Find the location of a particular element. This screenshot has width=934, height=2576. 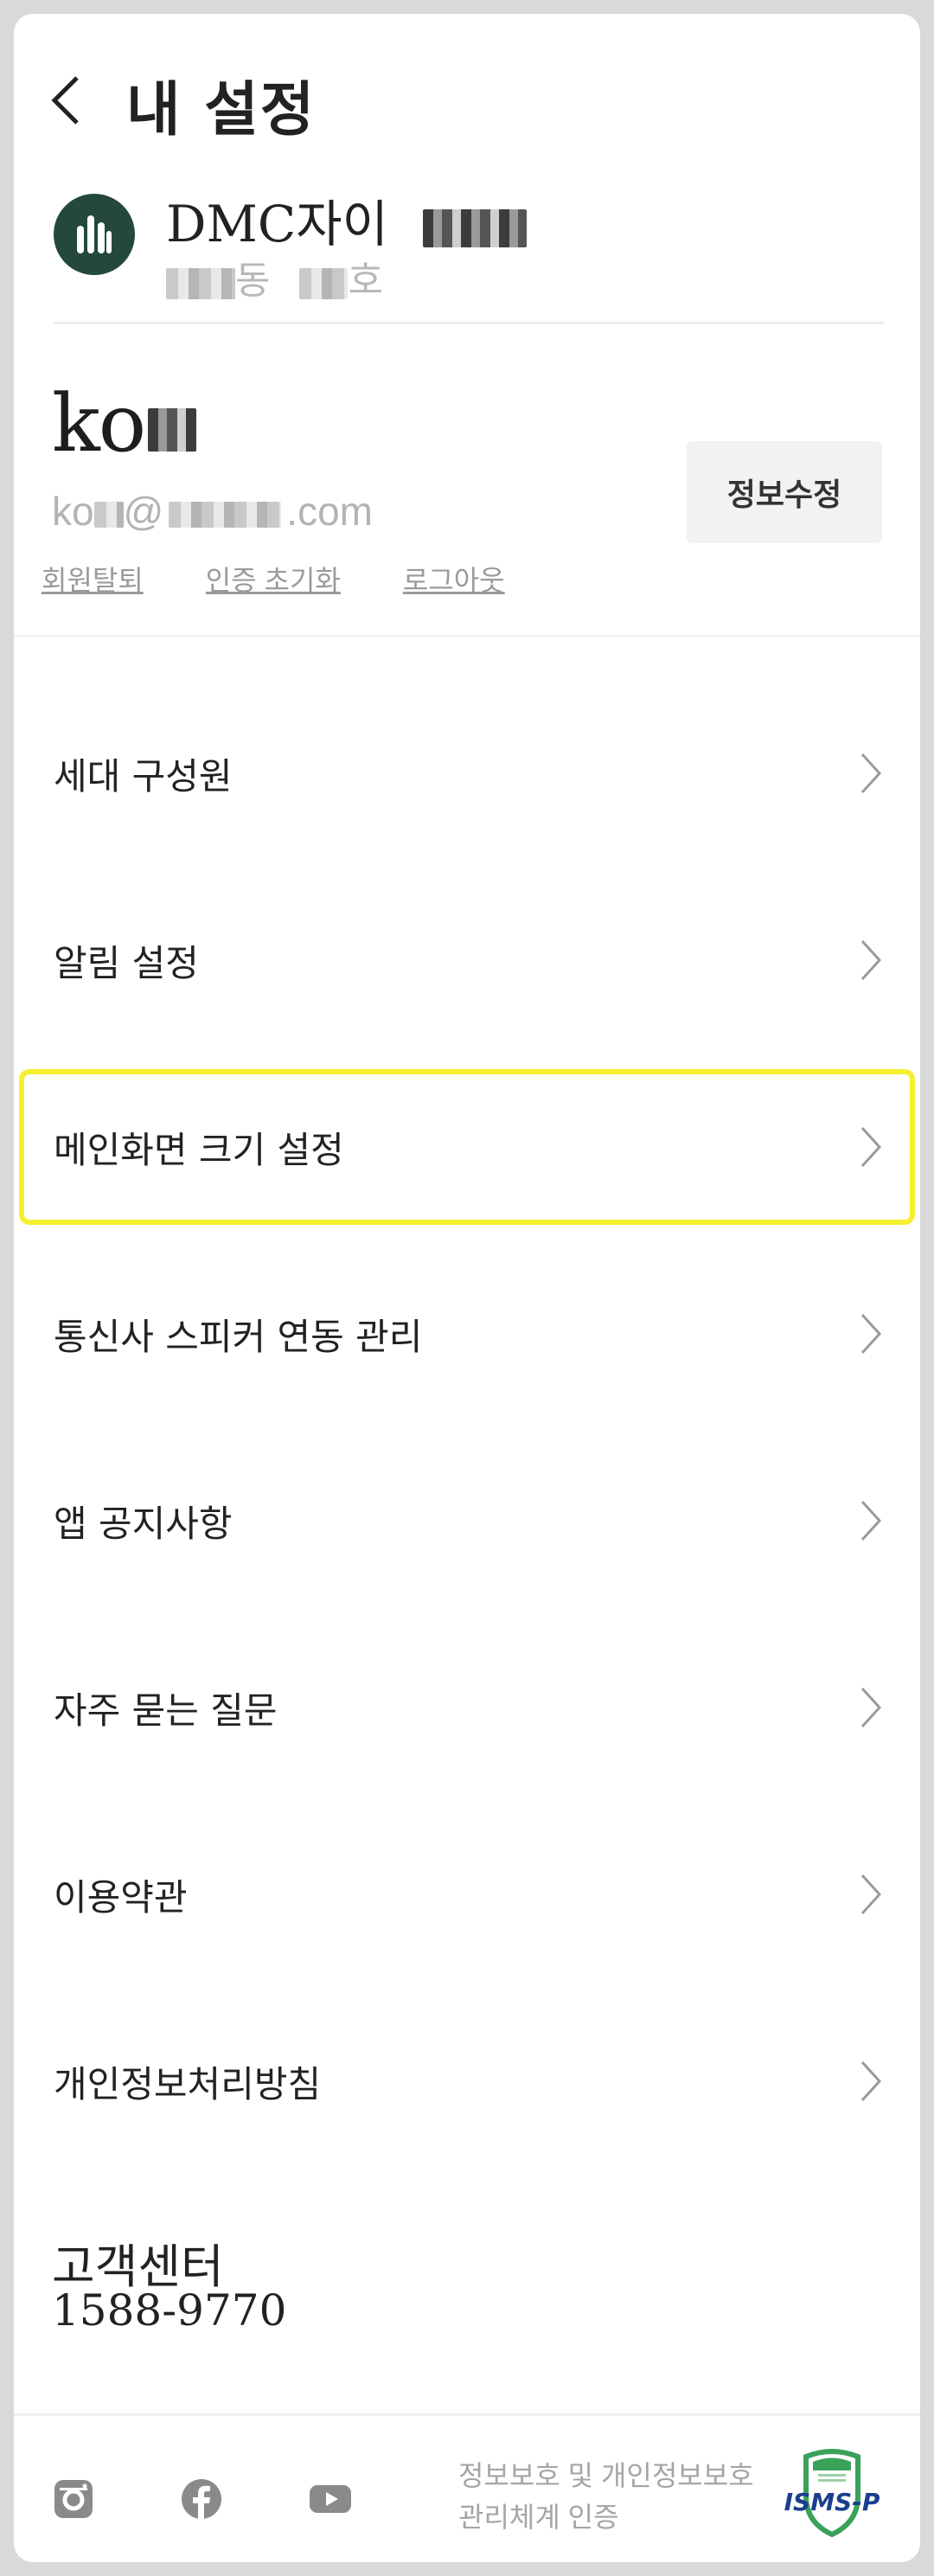

logout-link: 로그아웃 is located at coordinates (454, 579).